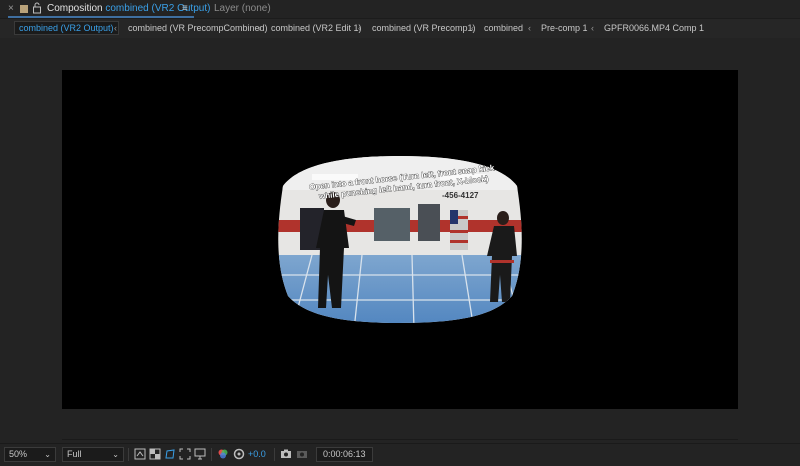  Describe the element at coordinates (242, 8) in the screenshot. I see `layer-tab: Layer (none)` at that location.